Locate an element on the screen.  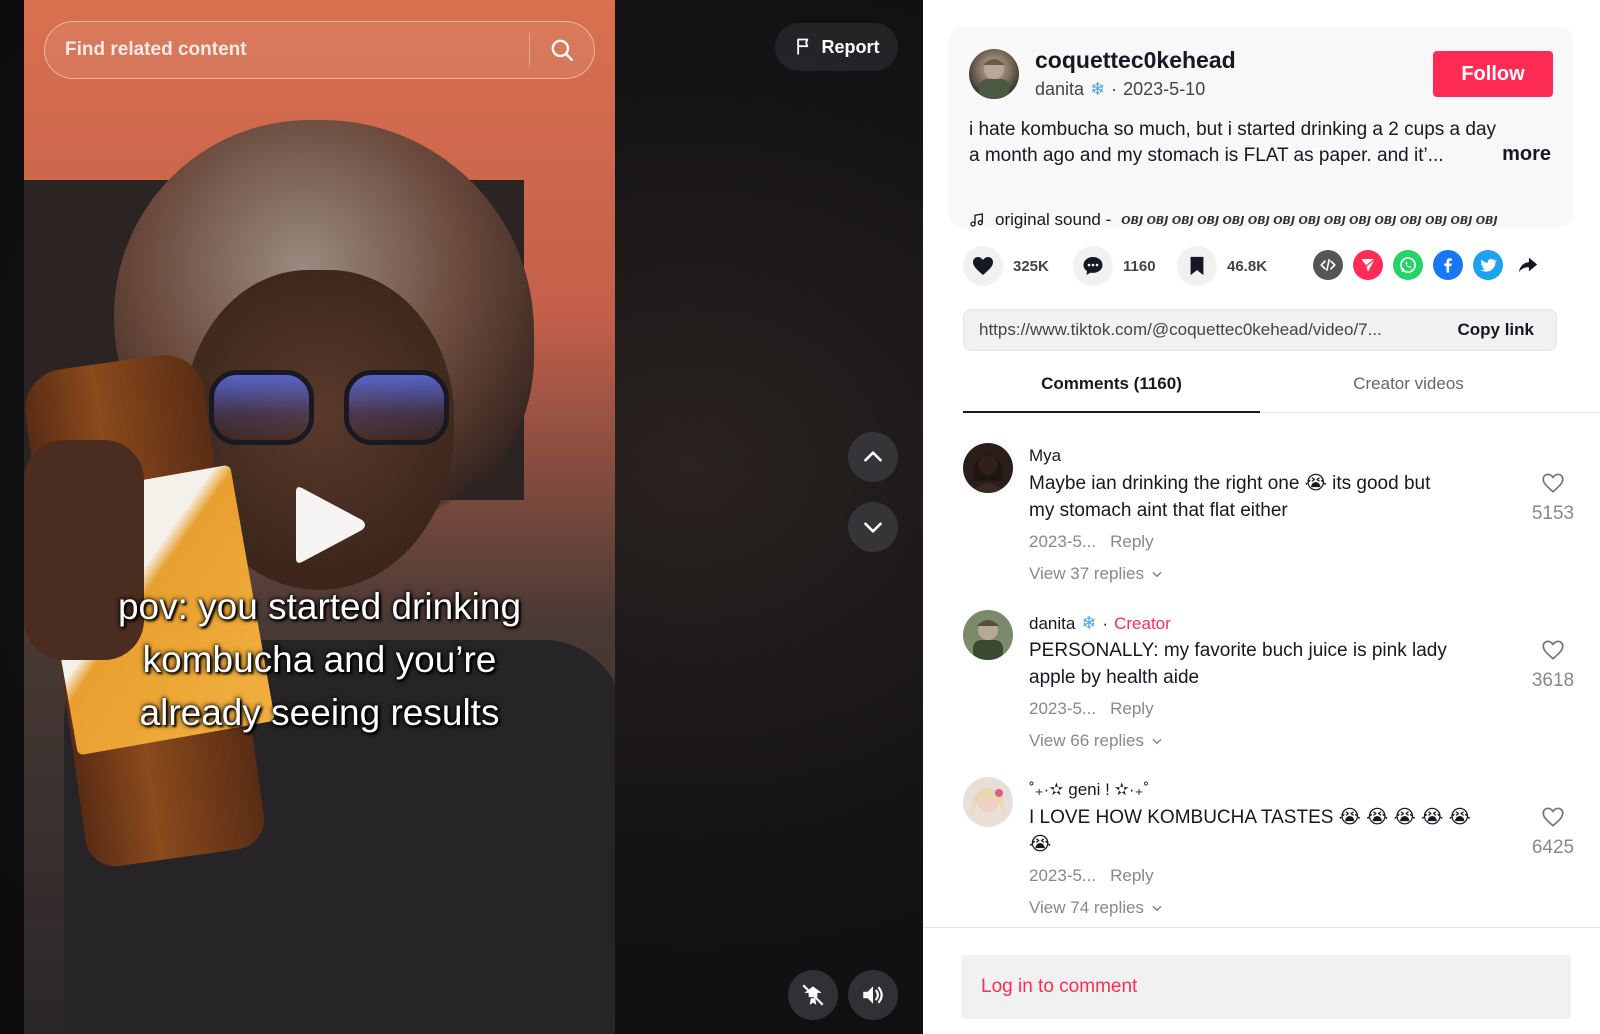
send-to-friends-button is located at coordinates (1368, 265).